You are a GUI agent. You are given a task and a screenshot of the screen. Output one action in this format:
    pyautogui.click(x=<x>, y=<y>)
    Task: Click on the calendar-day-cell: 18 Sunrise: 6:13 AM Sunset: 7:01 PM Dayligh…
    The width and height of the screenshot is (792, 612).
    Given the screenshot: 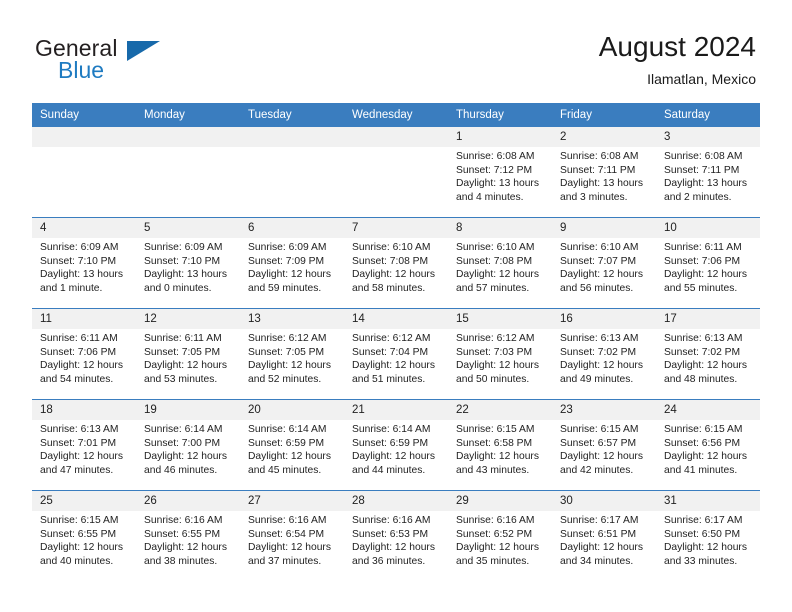 What is the action you would take?
    pyautogui.click(x=84, y=445)
    